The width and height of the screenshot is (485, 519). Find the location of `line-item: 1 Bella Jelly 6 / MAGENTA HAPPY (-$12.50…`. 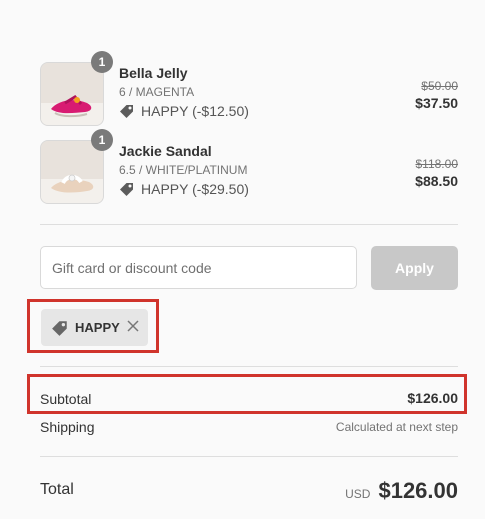

line-item: 1 Bella Jelly 6 / MAGENTA HAPPY (-$12.50… is located at coordinates (249, 88).